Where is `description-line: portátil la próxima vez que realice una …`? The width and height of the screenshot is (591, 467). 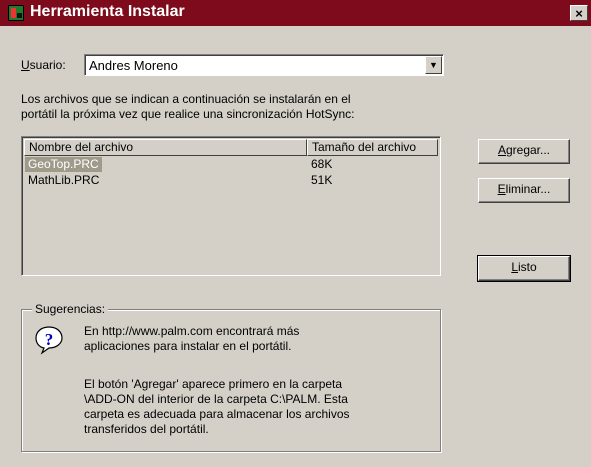
description-line: portátil la próxima vez que realice una … is located at coordinates (188, 114).